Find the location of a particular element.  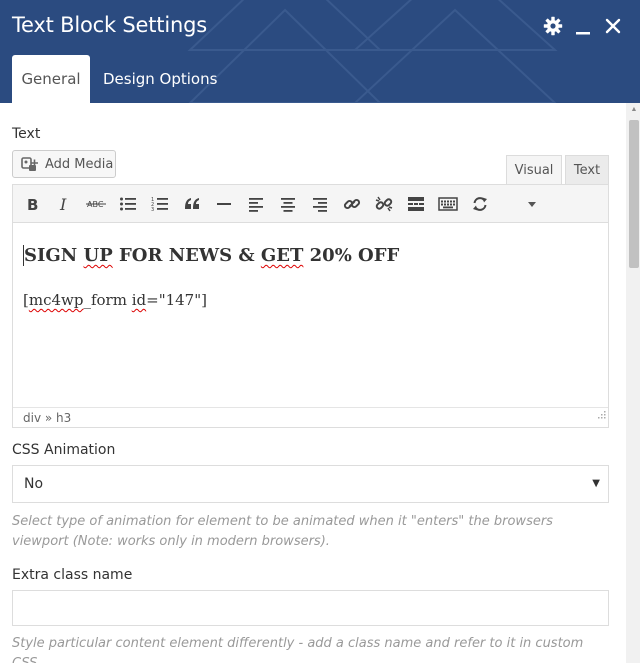

css-animation-select: No ▼ is located at coordinates (310, 484).